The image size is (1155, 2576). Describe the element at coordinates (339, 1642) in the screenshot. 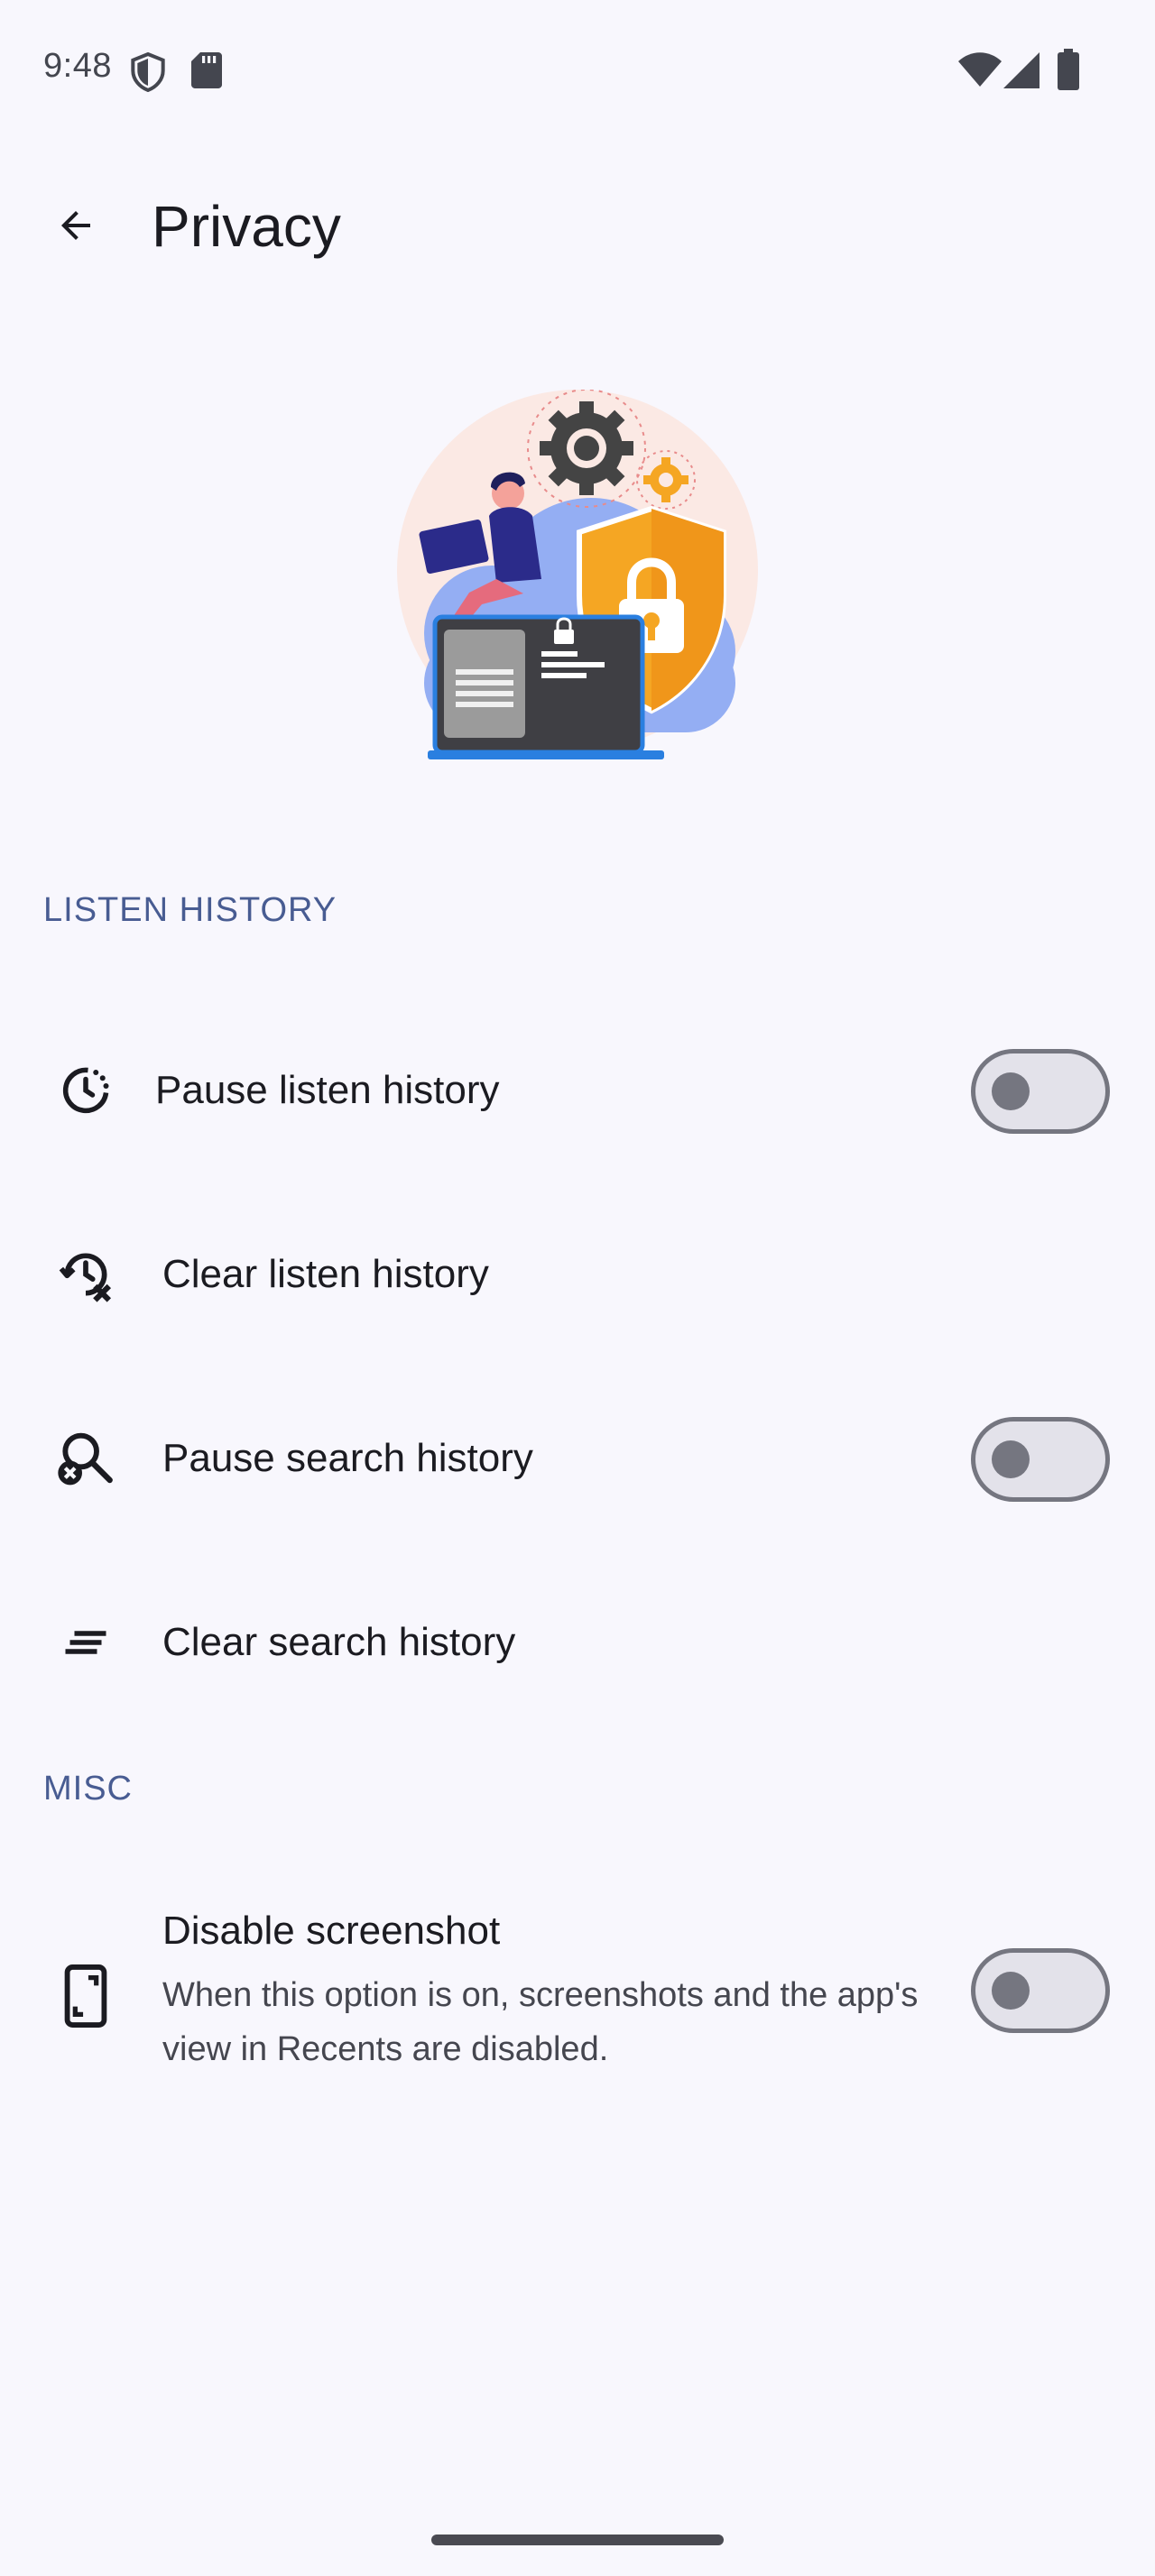

I see `clear-search-history-title: Clear search history` at that location.